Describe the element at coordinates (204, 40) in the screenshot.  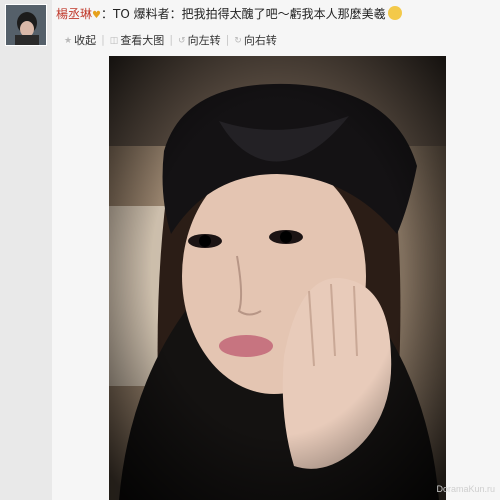
I see `rotate-left-label: 向左转` at that location.